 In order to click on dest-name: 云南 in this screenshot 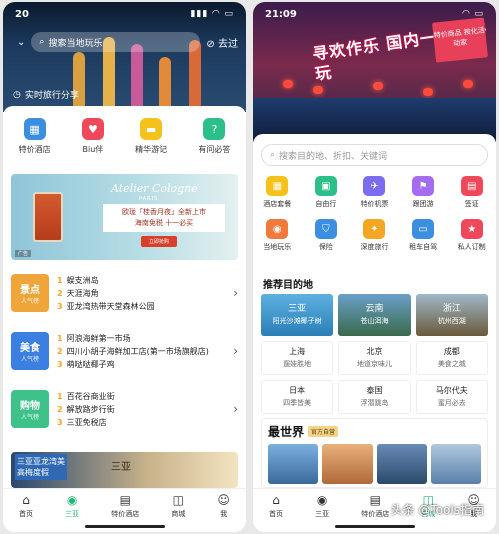, I will do `click(374, 309)`.